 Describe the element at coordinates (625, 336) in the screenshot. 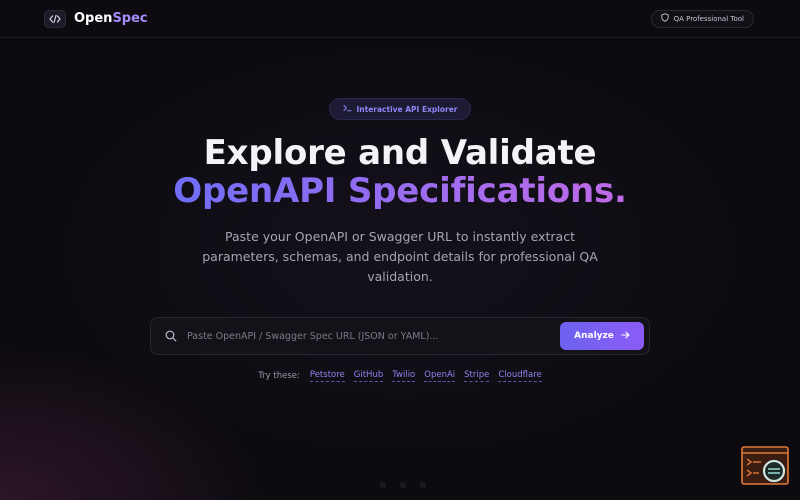

I see `arrow-right-icon` at that location.